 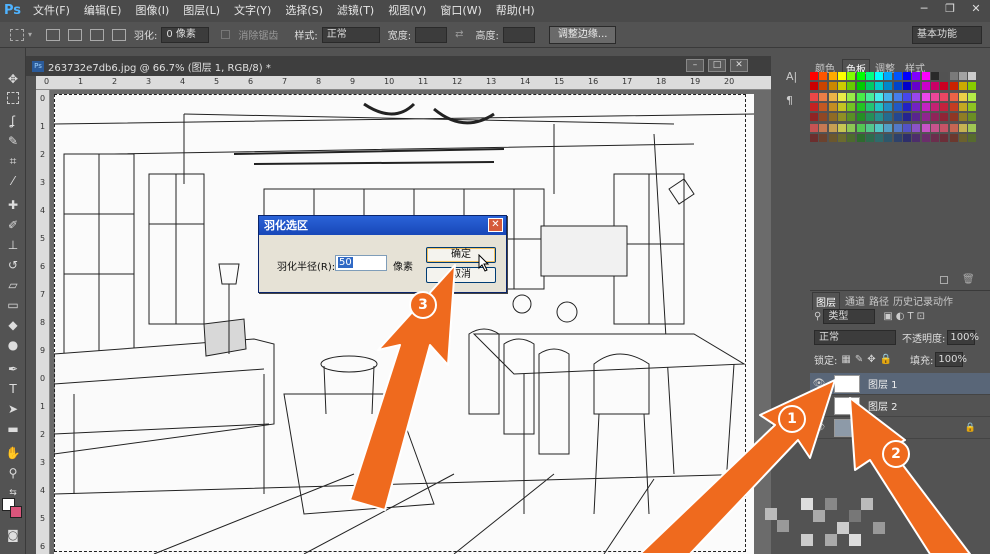 I want to click on feather-radius-input: 50, so click(x=361, y=263).